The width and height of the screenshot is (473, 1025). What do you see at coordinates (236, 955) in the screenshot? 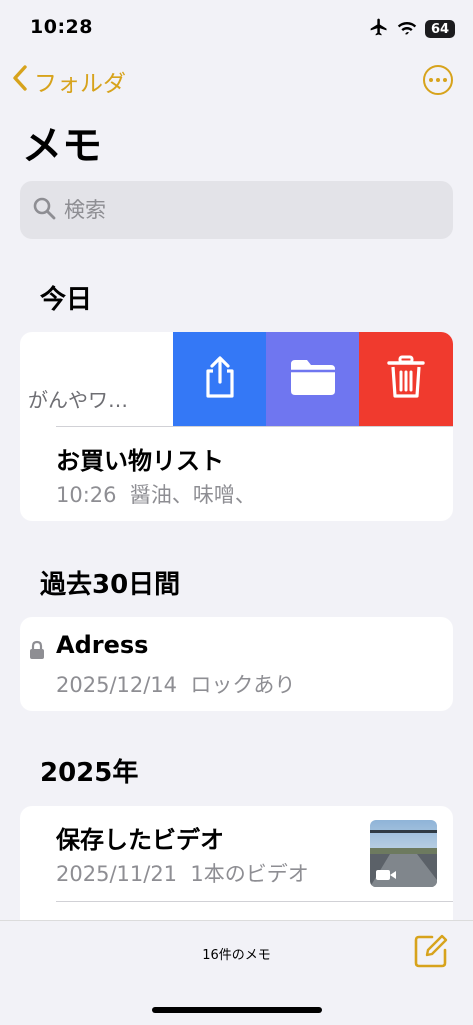
I see `note-count: 16件のメモ` at bounding box center [236, 955].